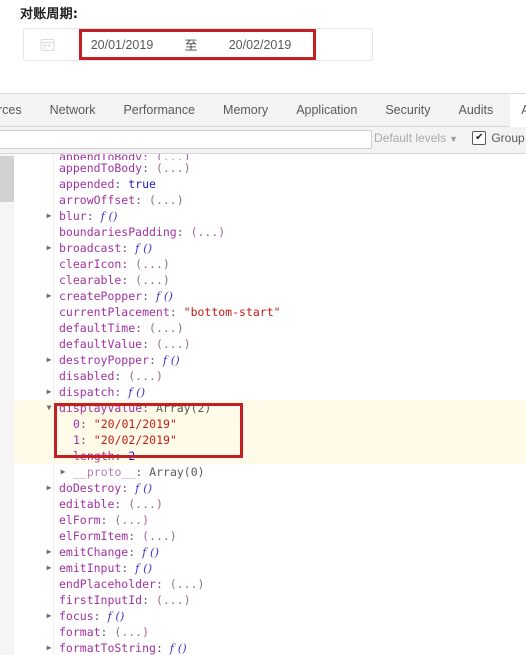  What do you see at coordinates (270, 440) in the screenshot?
I see `property-row: 1: "20/02/2019"` at bounding box center [270, 440].